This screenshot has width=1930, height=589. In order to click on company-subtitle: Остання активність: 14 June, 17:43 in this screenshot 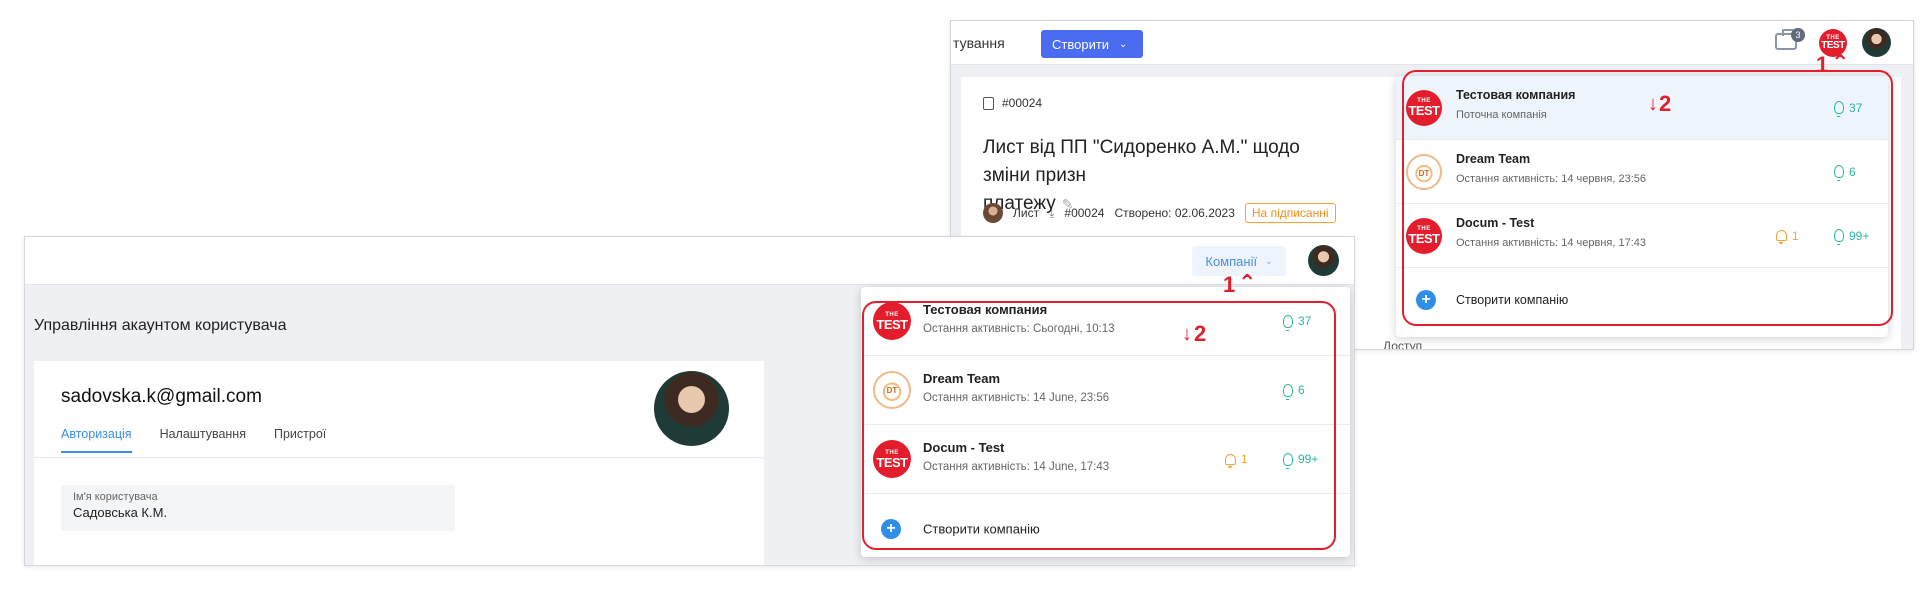, I will do `click(1016, 467)`.